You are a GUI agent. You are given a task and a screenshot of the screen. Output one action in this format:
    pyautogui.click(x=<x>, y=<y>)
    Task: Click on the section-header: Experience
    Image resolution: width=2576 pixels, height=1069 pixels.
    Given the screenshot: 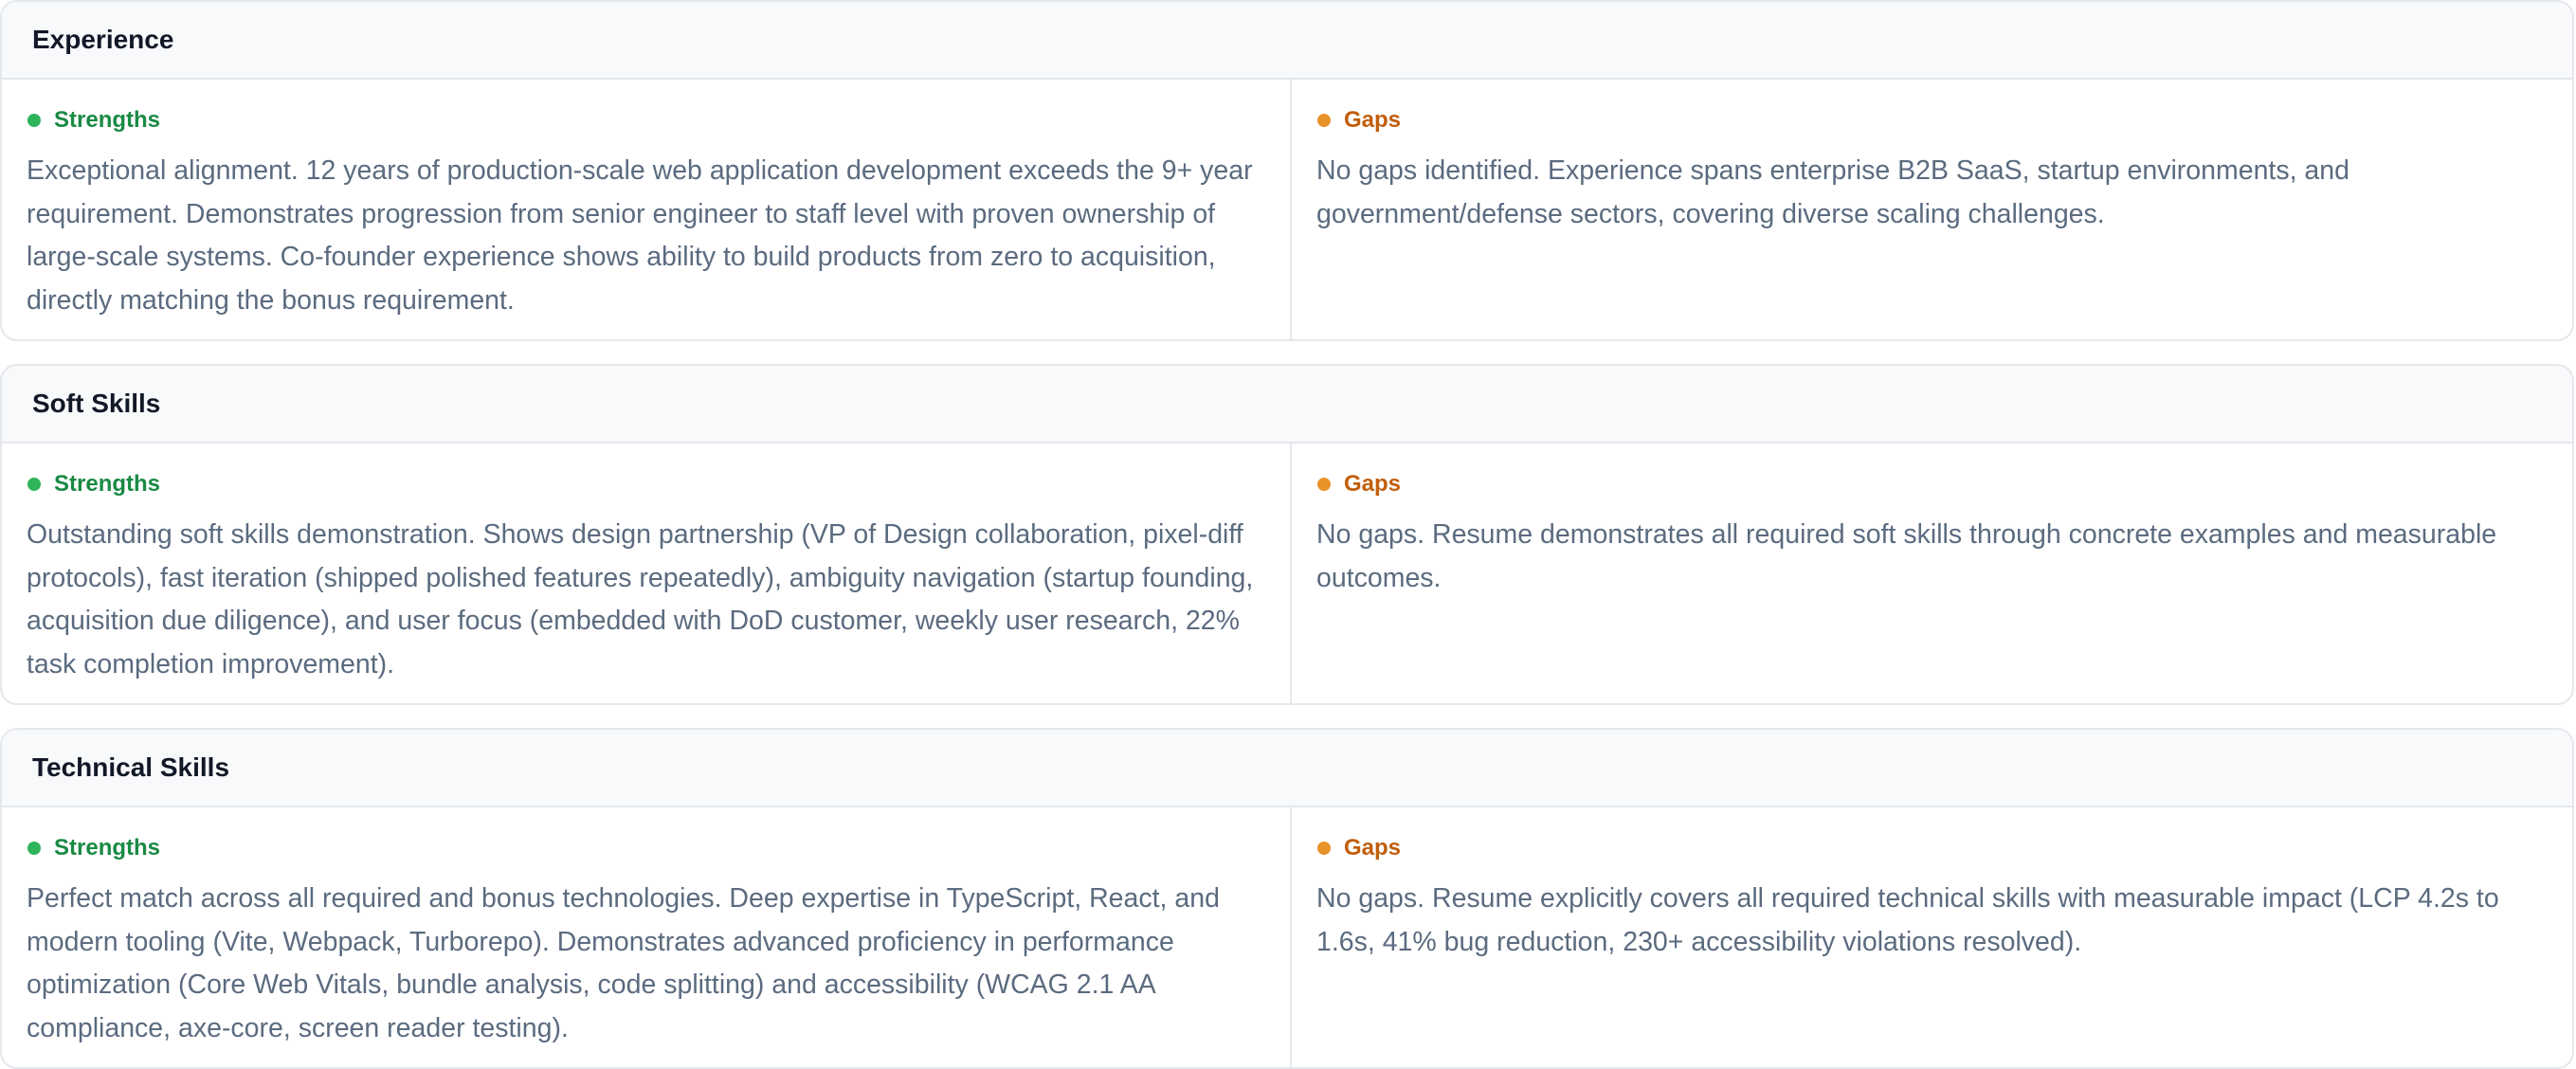 What is the action you would take?
    pyautogui.click(x=1287, y=41)
    